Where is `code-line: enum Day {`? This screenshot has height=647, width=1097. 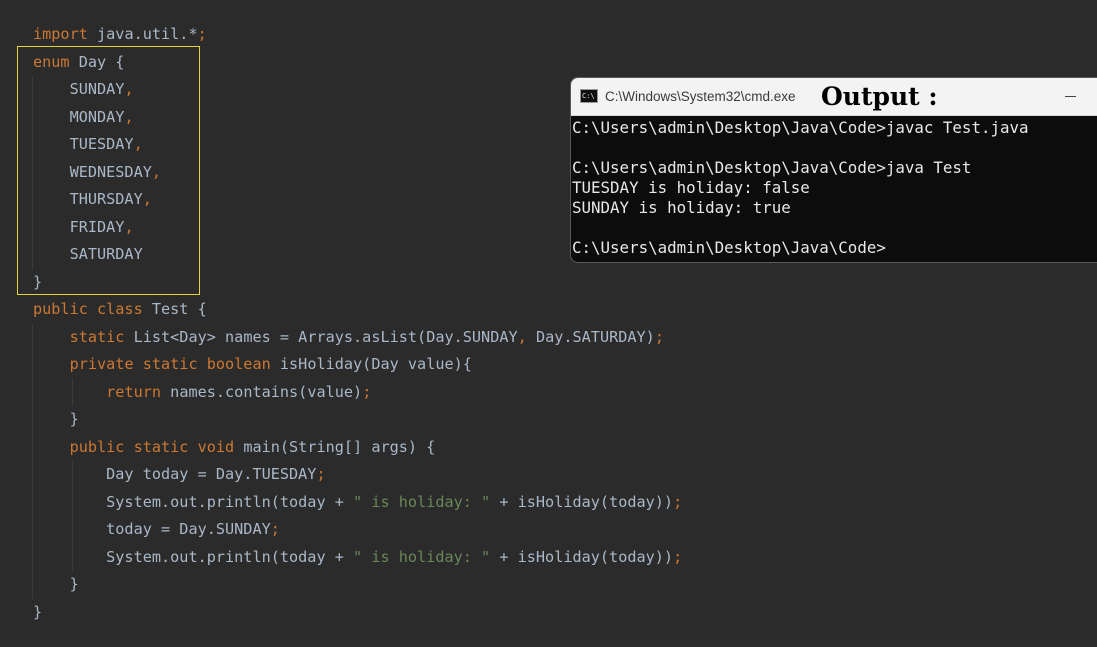
code-line: enum Day { is located at coordinates (548, 63).